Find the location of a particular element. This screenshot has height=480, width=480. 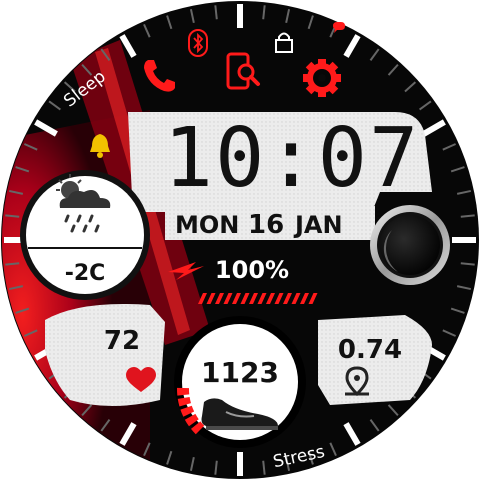

heart-rate-complication: 72 is located at coordinates (105, 355).